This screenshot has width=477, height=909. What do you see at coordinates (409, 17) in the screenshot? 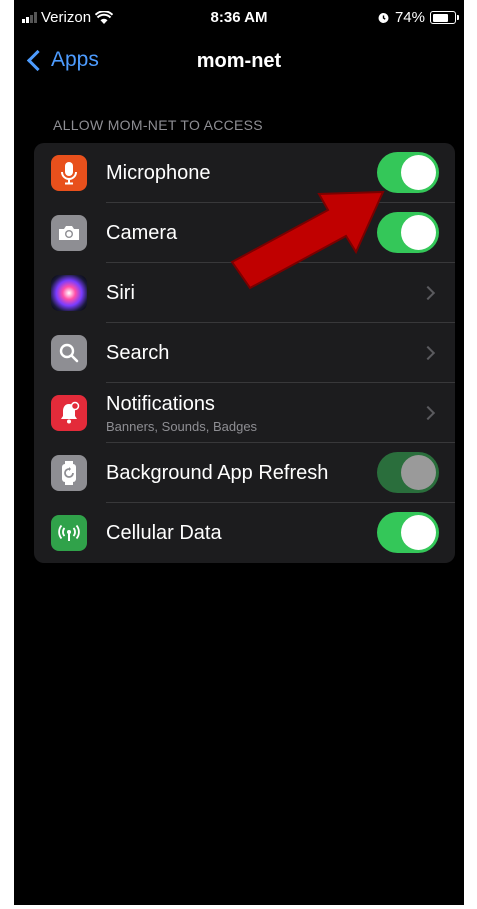
I see `battery-percent: 74%` at bounding box center [409, 17].